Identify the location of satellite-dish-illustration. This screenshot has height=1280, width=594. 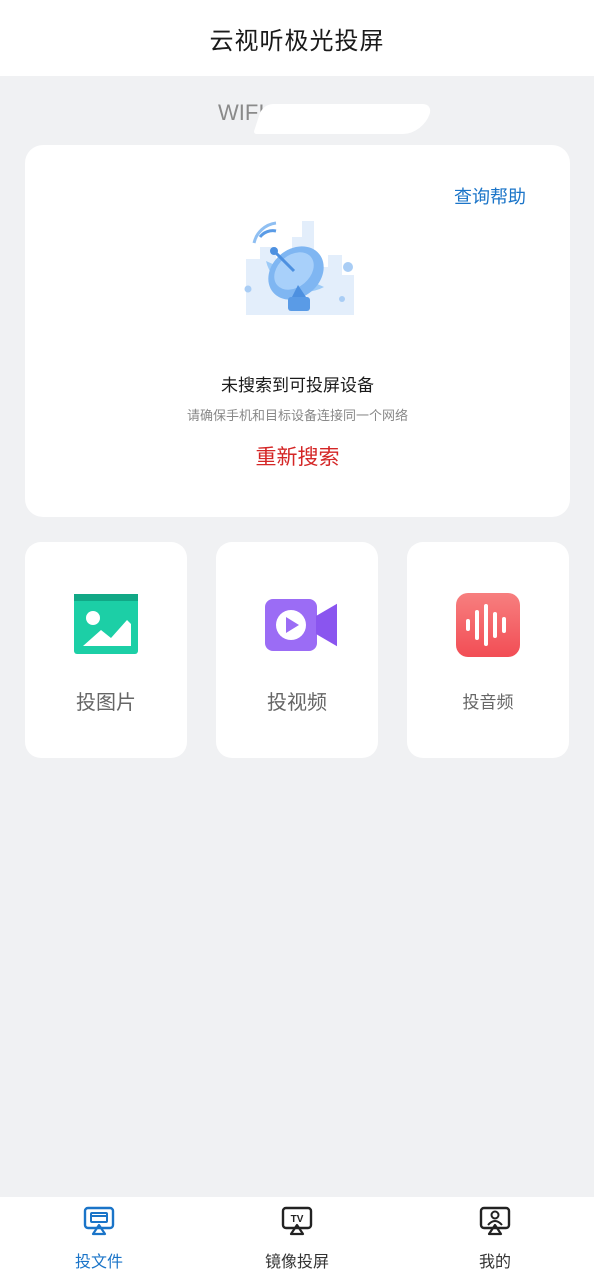
(299, 268).